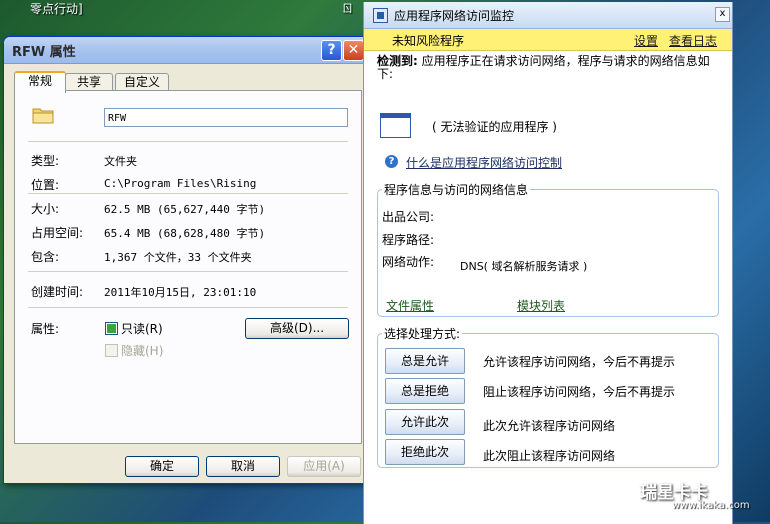  What do you see at coordinates (579, 362) in the screenshot?
I see `always-allow-desc: 允许该程序访问网络，今后不再提示` at bounding box center [579, 362].